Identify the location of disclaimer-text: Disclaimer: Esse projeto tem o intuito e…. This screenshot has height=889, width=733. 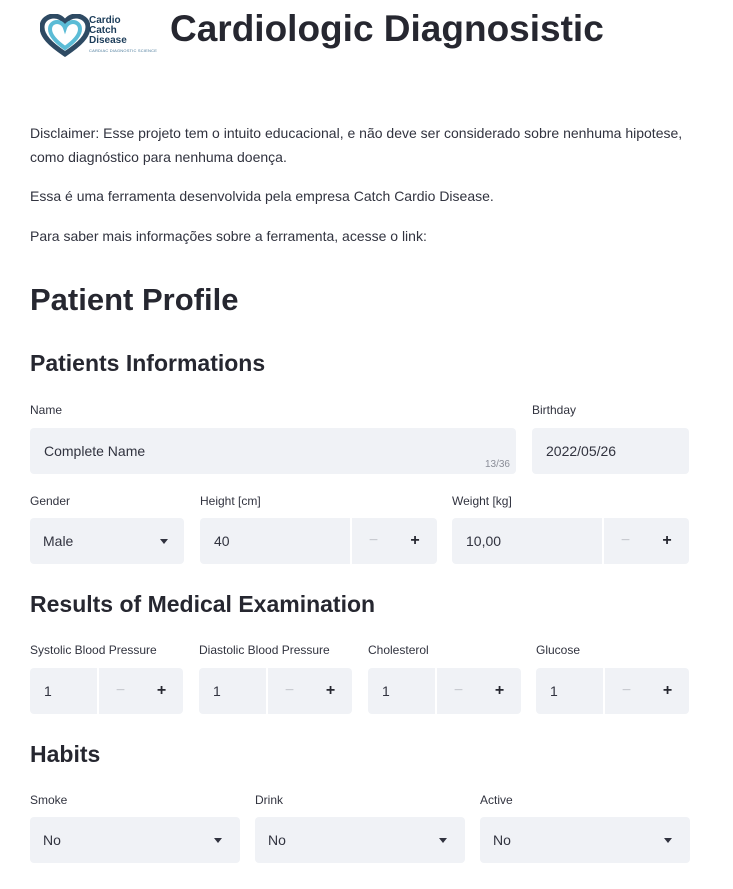
(356, 145).